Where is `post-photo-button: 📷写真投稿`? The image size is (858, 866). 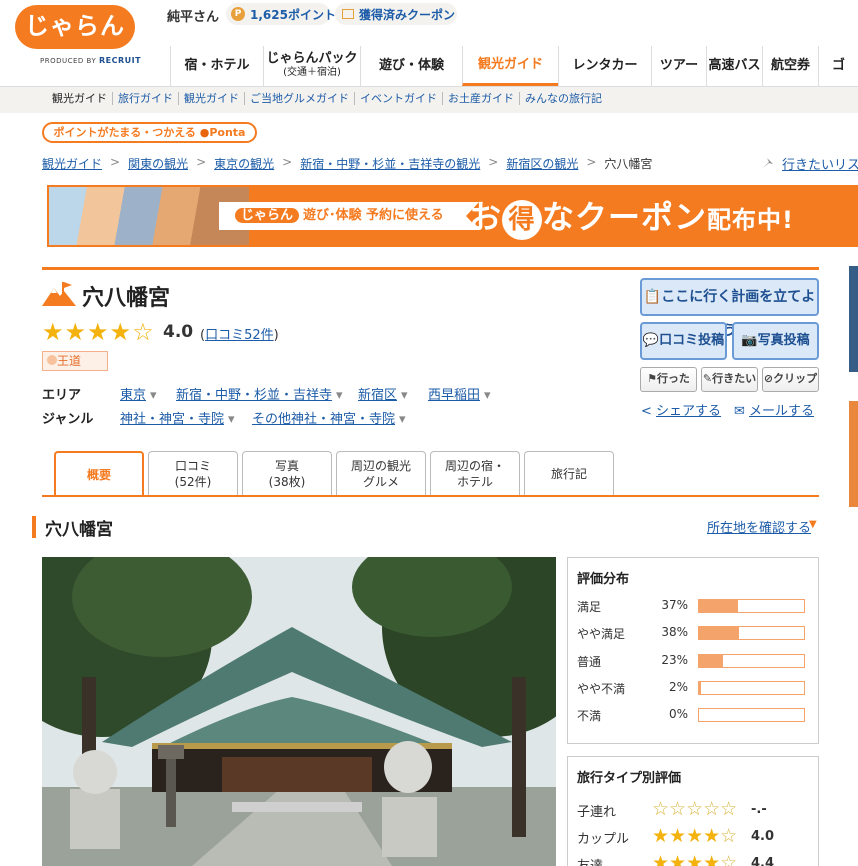
post-photo-button: 📷写真投稿 is located at coordinates (775, 341).